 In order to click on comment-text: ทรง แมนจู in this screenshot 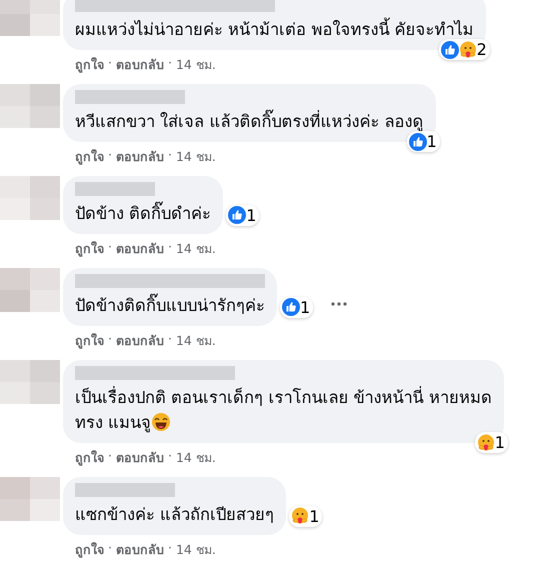, I will do `click(113, 422)`.